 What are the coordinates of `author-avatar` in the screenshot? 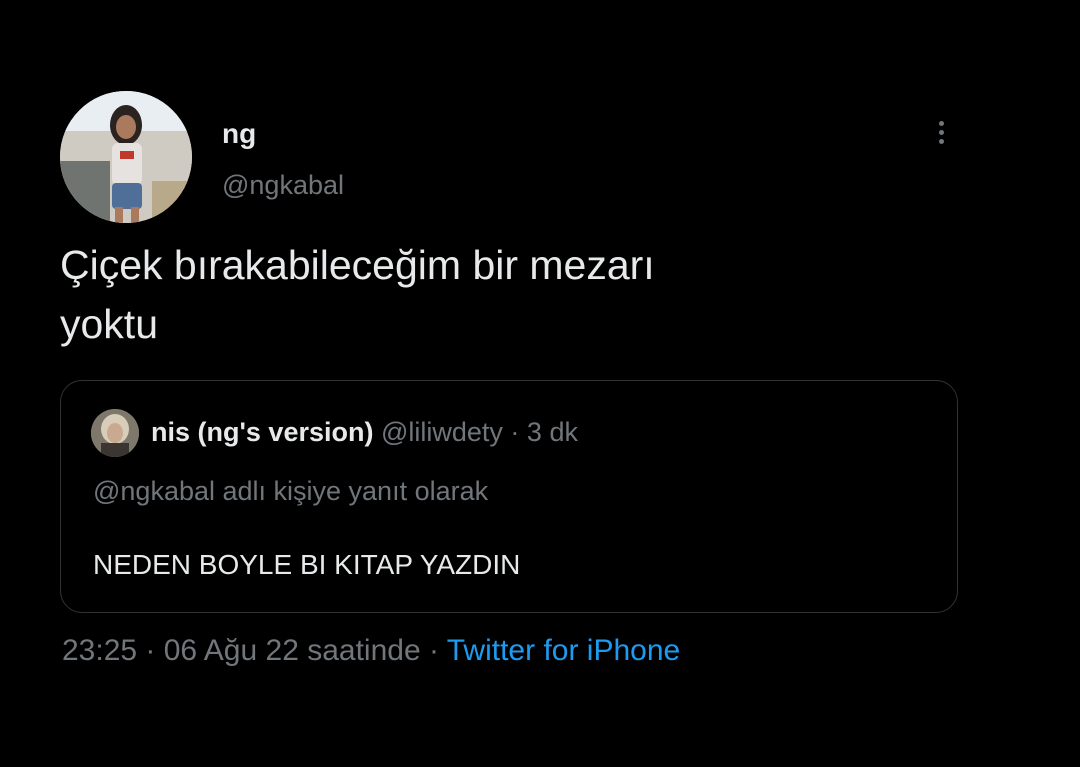 It's located at (126, 157).